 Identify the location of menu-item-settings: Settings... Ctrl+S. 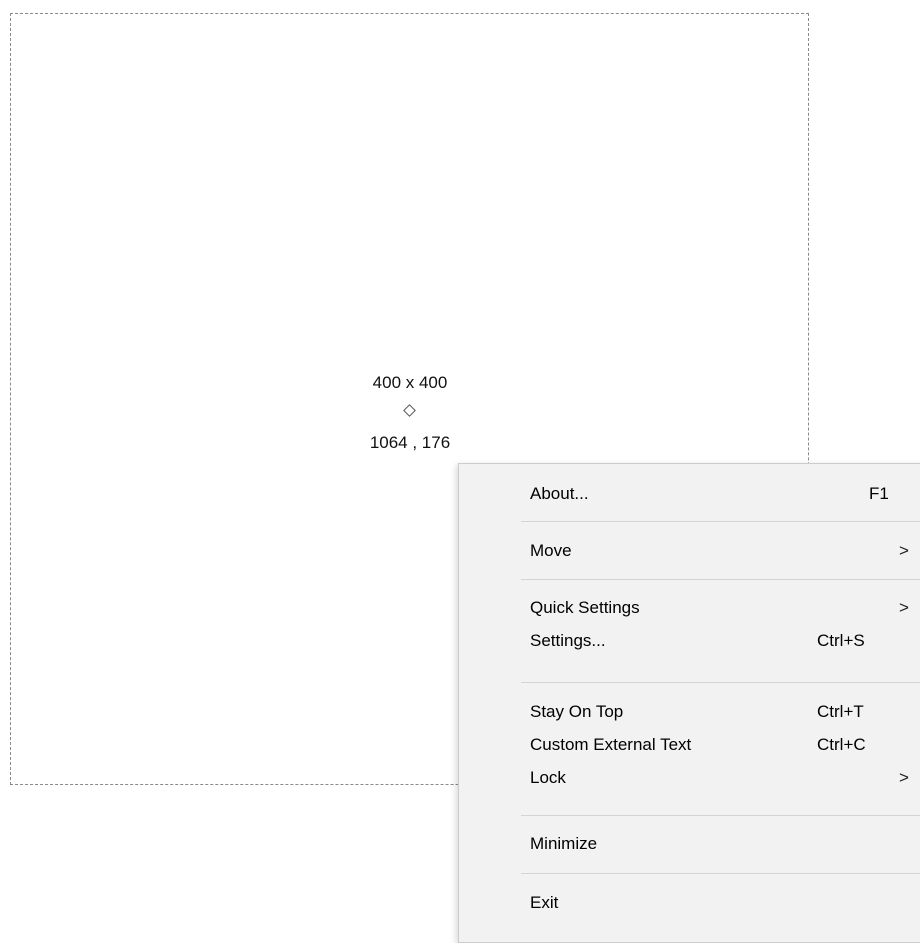
(689, 641).